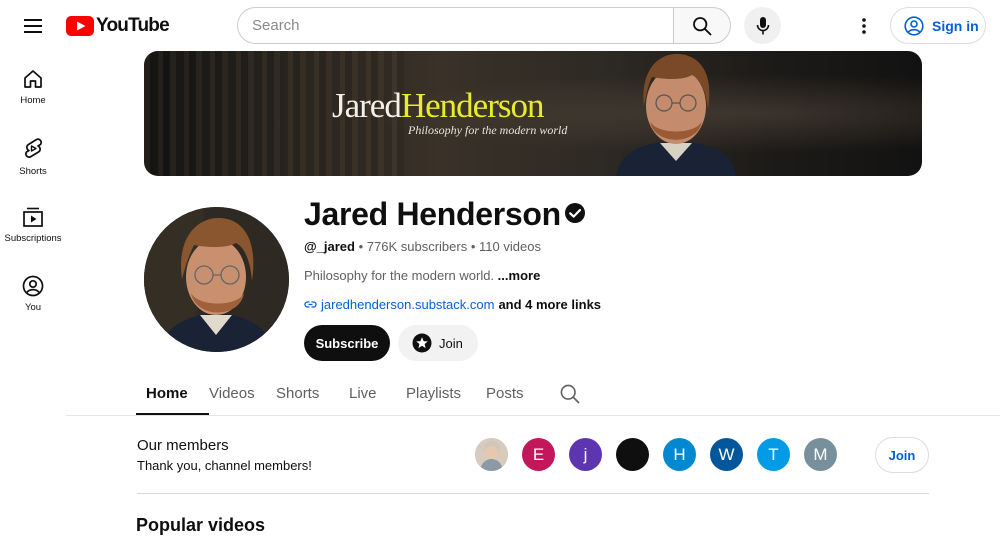 The width and height of the screenshot is (1000, 554). Describe the element at coordinates (538, 454) in the screenshot. I see `member-avatar: E` at that location.